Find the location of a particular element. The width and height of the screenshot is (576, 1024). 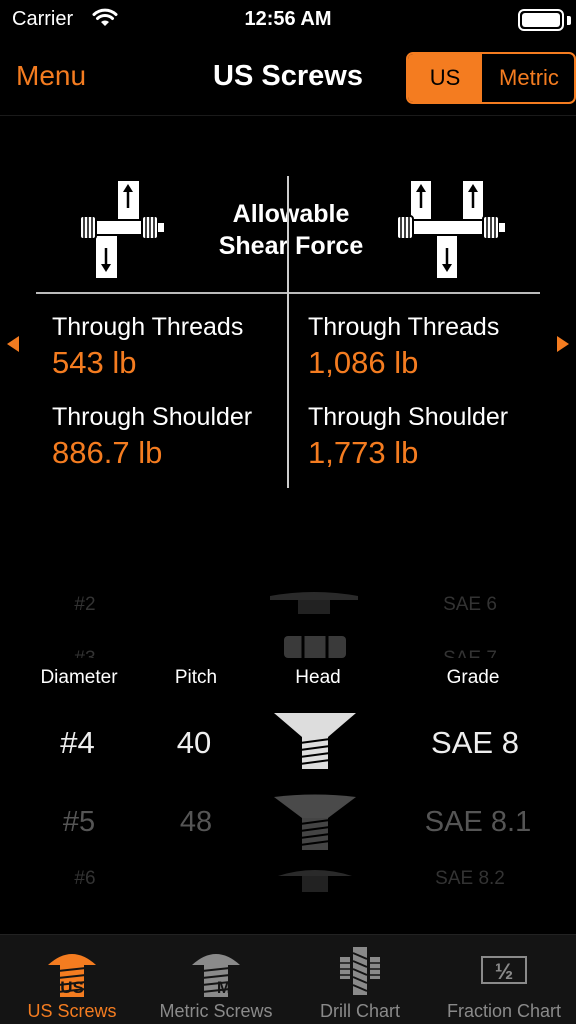

pitch-header: Pitch is located at coordinates (196, 677).